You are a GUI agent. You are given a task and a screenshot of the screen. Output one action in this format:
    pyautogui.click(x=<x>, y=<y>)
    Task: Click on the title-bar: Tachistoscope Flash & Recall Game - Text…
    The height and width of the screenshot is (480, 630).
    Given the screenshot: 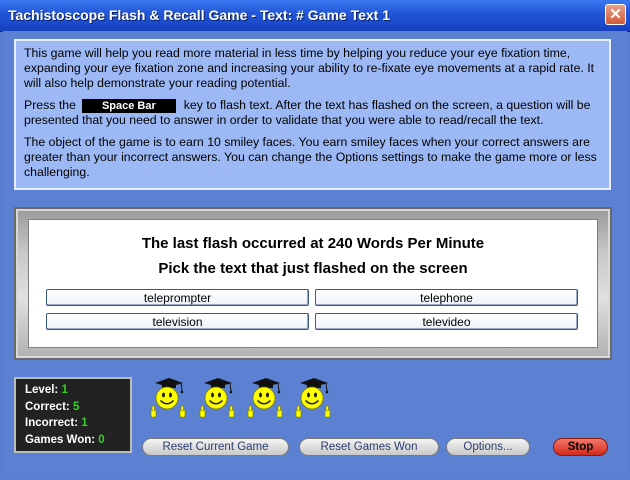 What is the action you would take?
    pyautogui.click(x=315, y=16)
    